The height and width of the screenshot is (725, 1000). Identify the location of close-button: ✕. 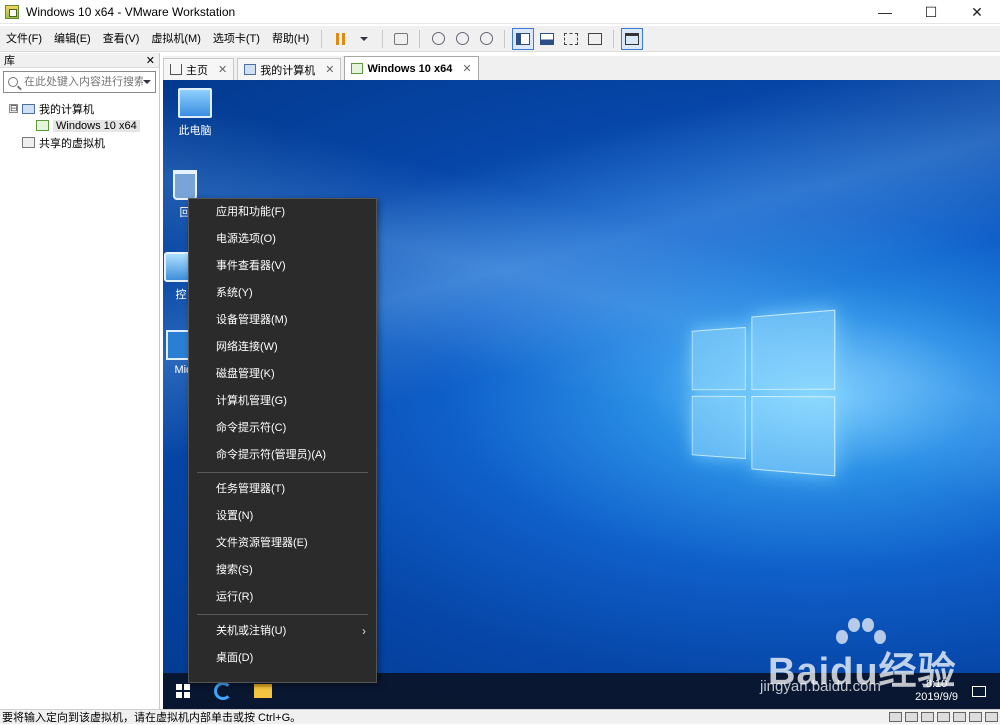
(977, 12).